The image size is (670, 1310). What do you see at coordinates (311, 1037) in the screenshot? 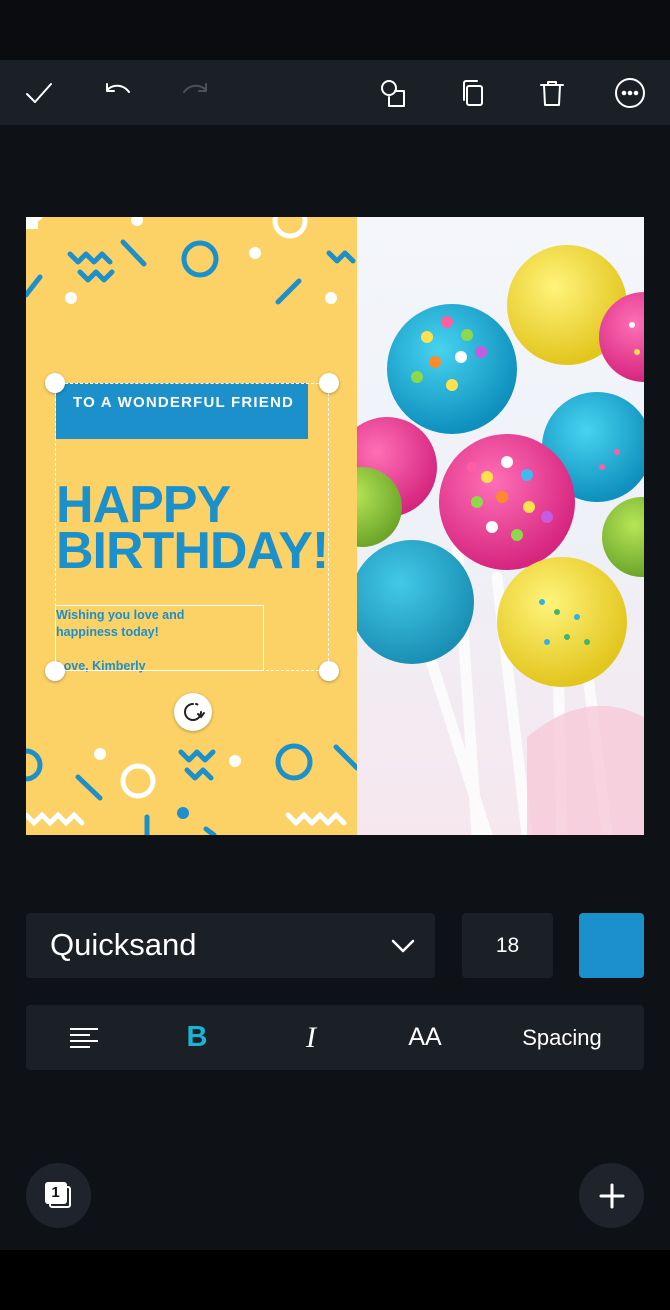
I see `italic-button: I` at bounding box center [311, 1037].